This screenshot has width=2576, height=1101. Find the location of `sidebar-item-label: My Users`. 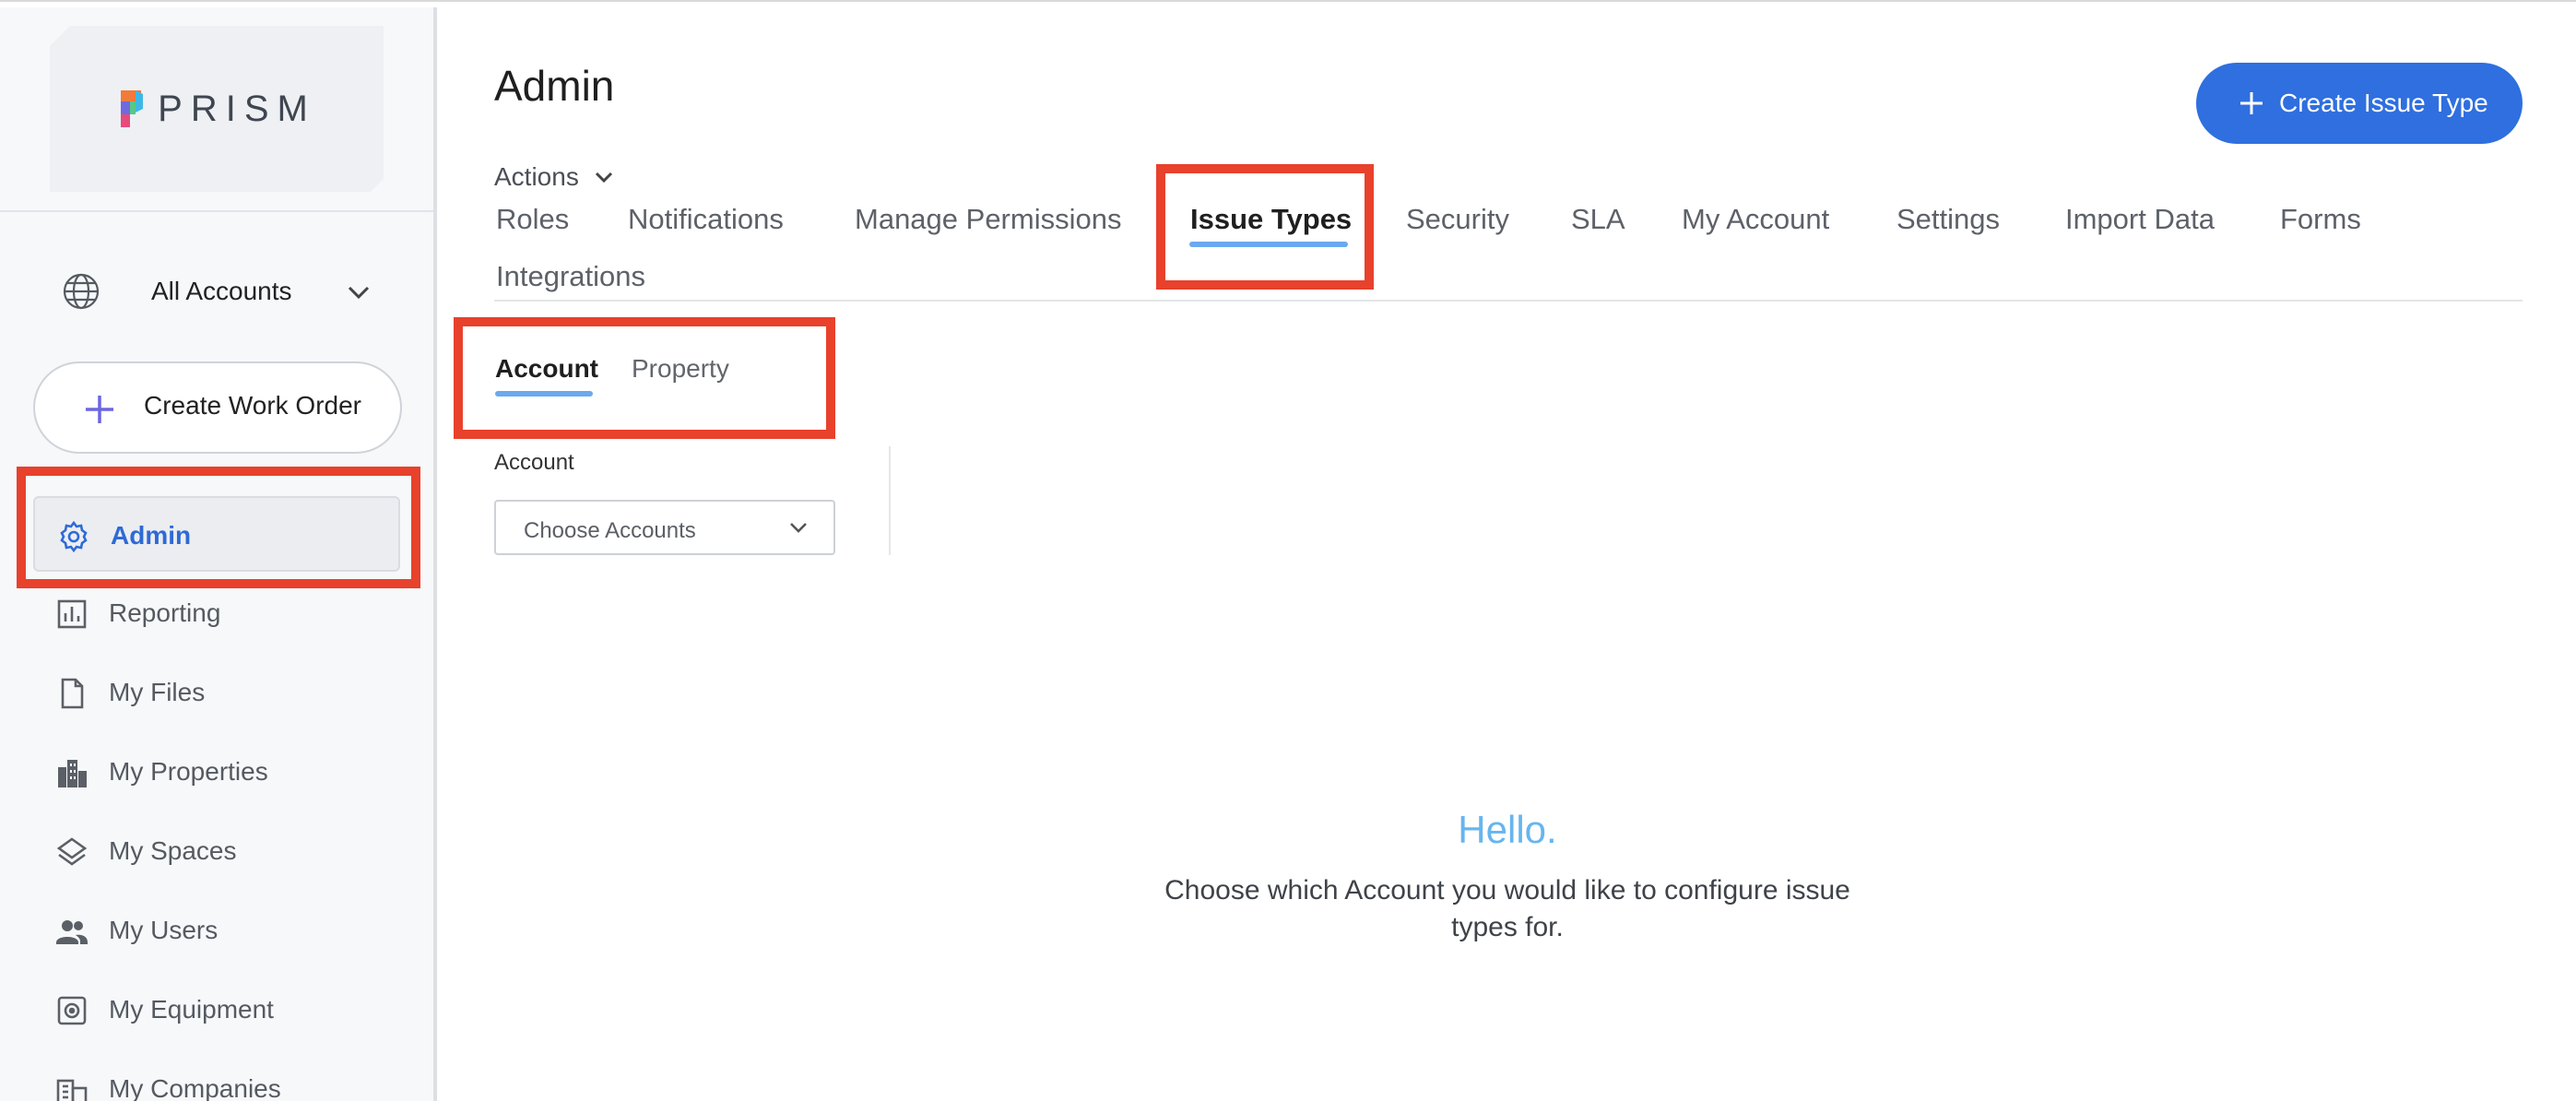

sidebar-item-label: My Users is located at coordinates (164, 930).